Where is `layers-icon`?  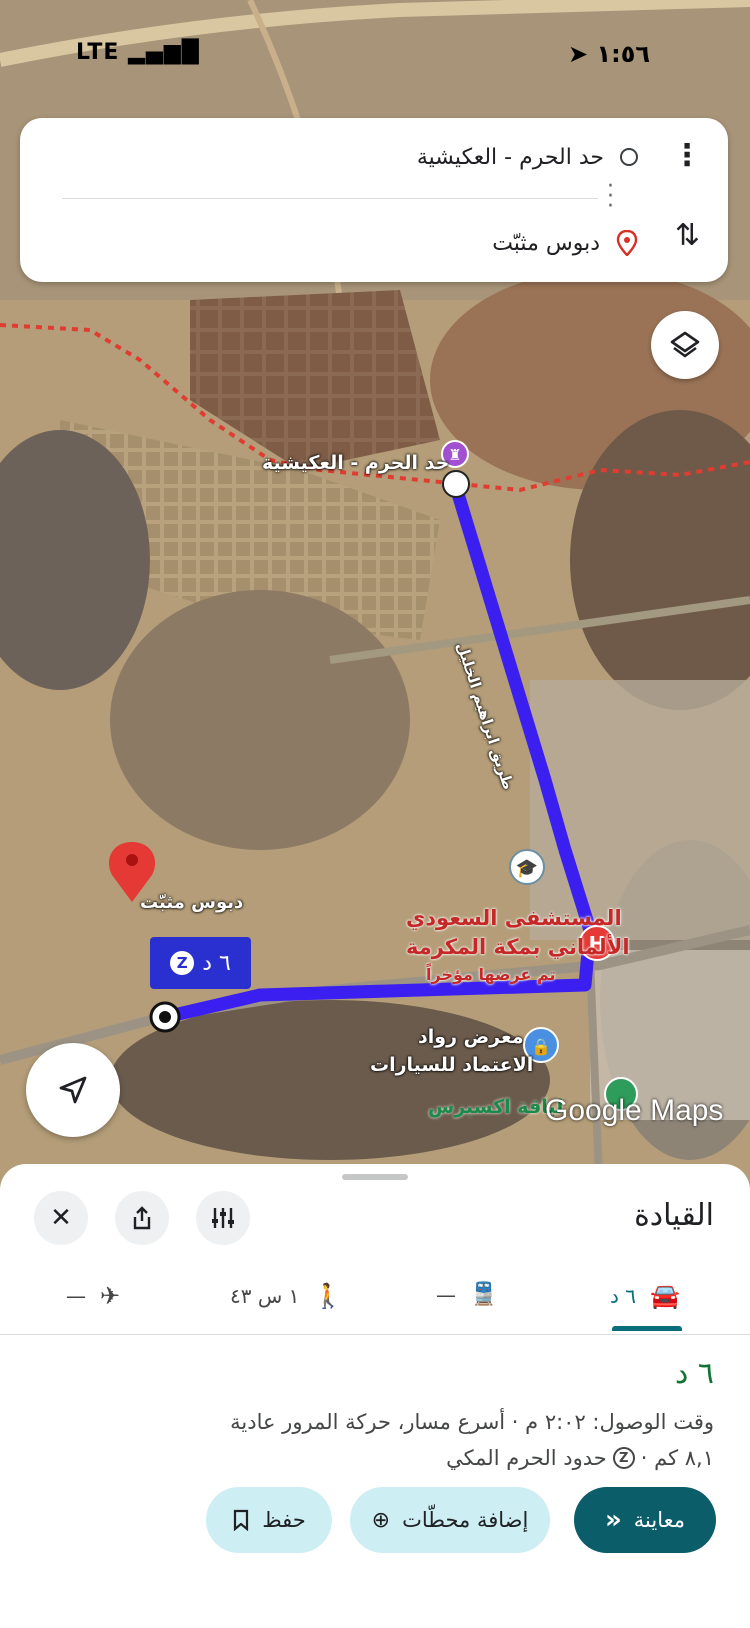 layers-icon is located at coordinates (685, 344).